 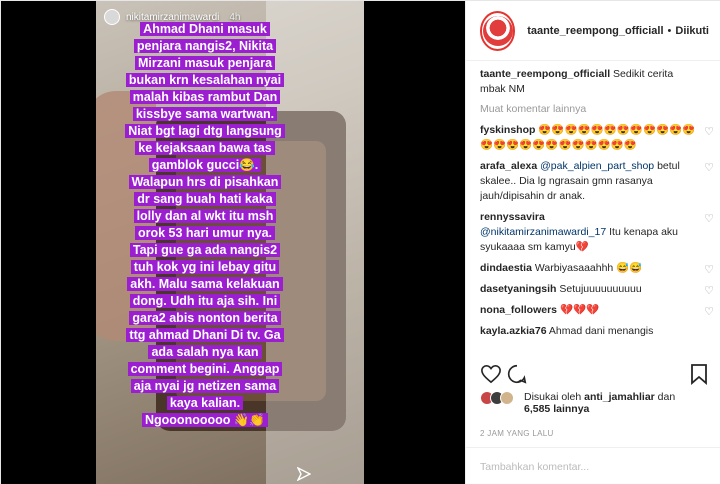 I want to click on comment-username: dasetyaningsih, so click(x=518, y=289).